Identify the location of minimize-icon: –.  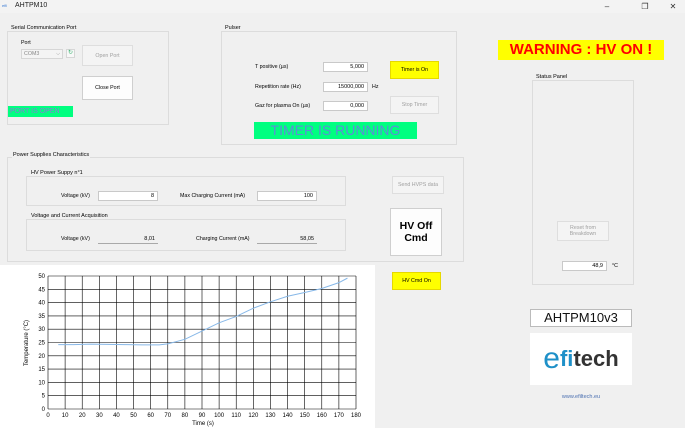
(607, 6).